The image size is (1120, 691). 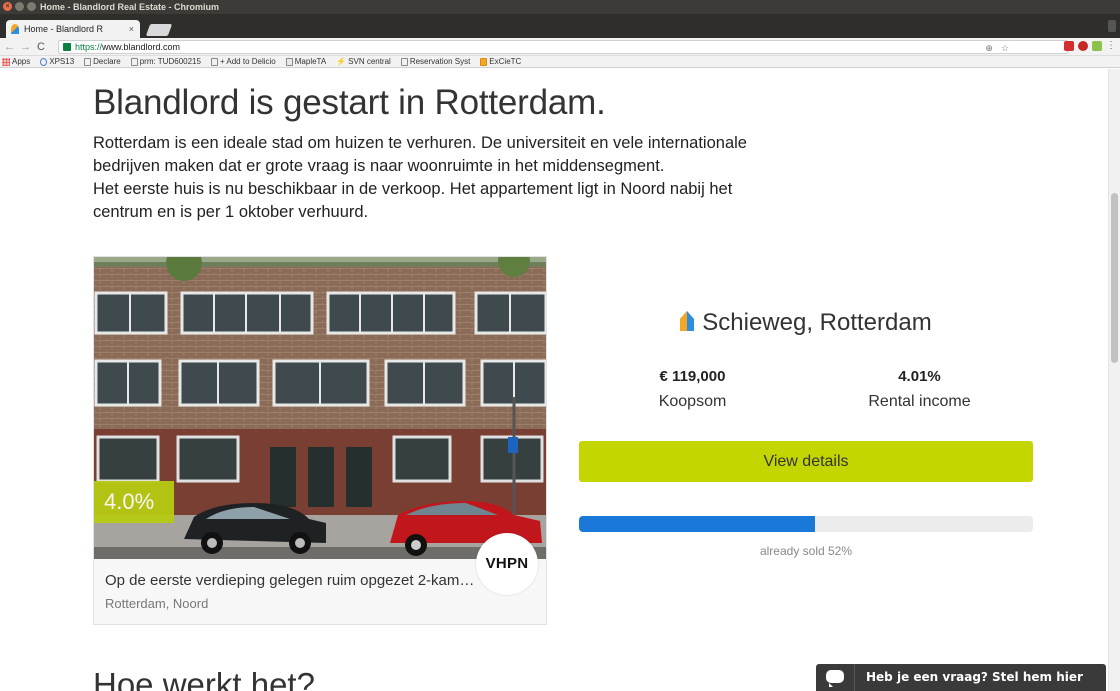 What do you see at coordinates (692, 389) in the screenshot?
I see `price-stat: € 119,000 Koopsom` at bounding box center [692, 389].